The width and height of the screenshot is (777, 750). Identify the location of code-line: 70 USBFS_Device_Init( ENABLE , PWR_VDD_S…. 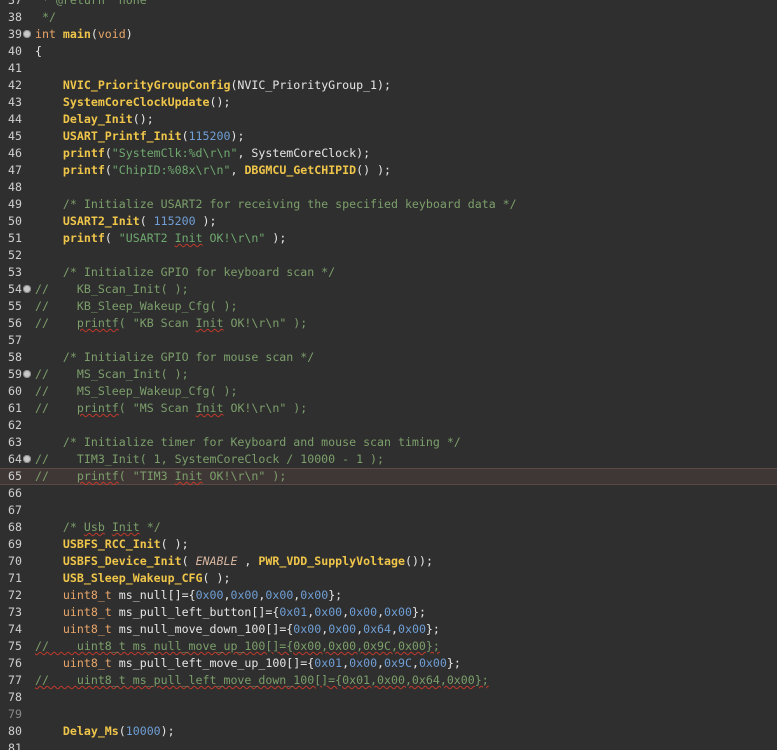
(388, 561).